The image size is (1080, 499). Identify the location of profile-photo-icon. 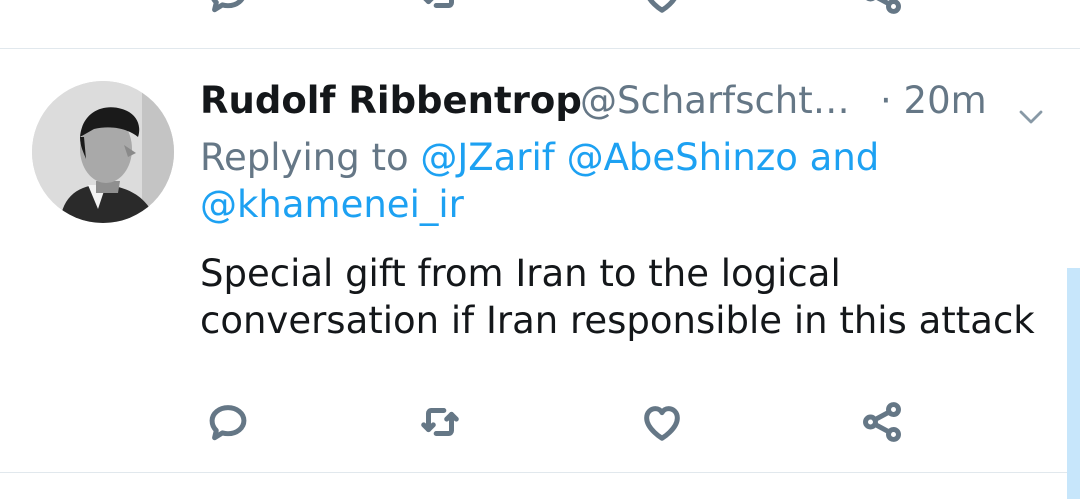
(103, 152).